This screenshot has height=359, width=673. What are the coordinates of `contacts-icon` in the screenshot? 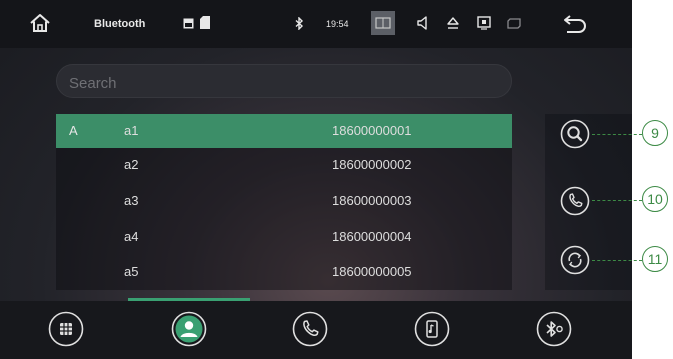 It's located at (189, 329).